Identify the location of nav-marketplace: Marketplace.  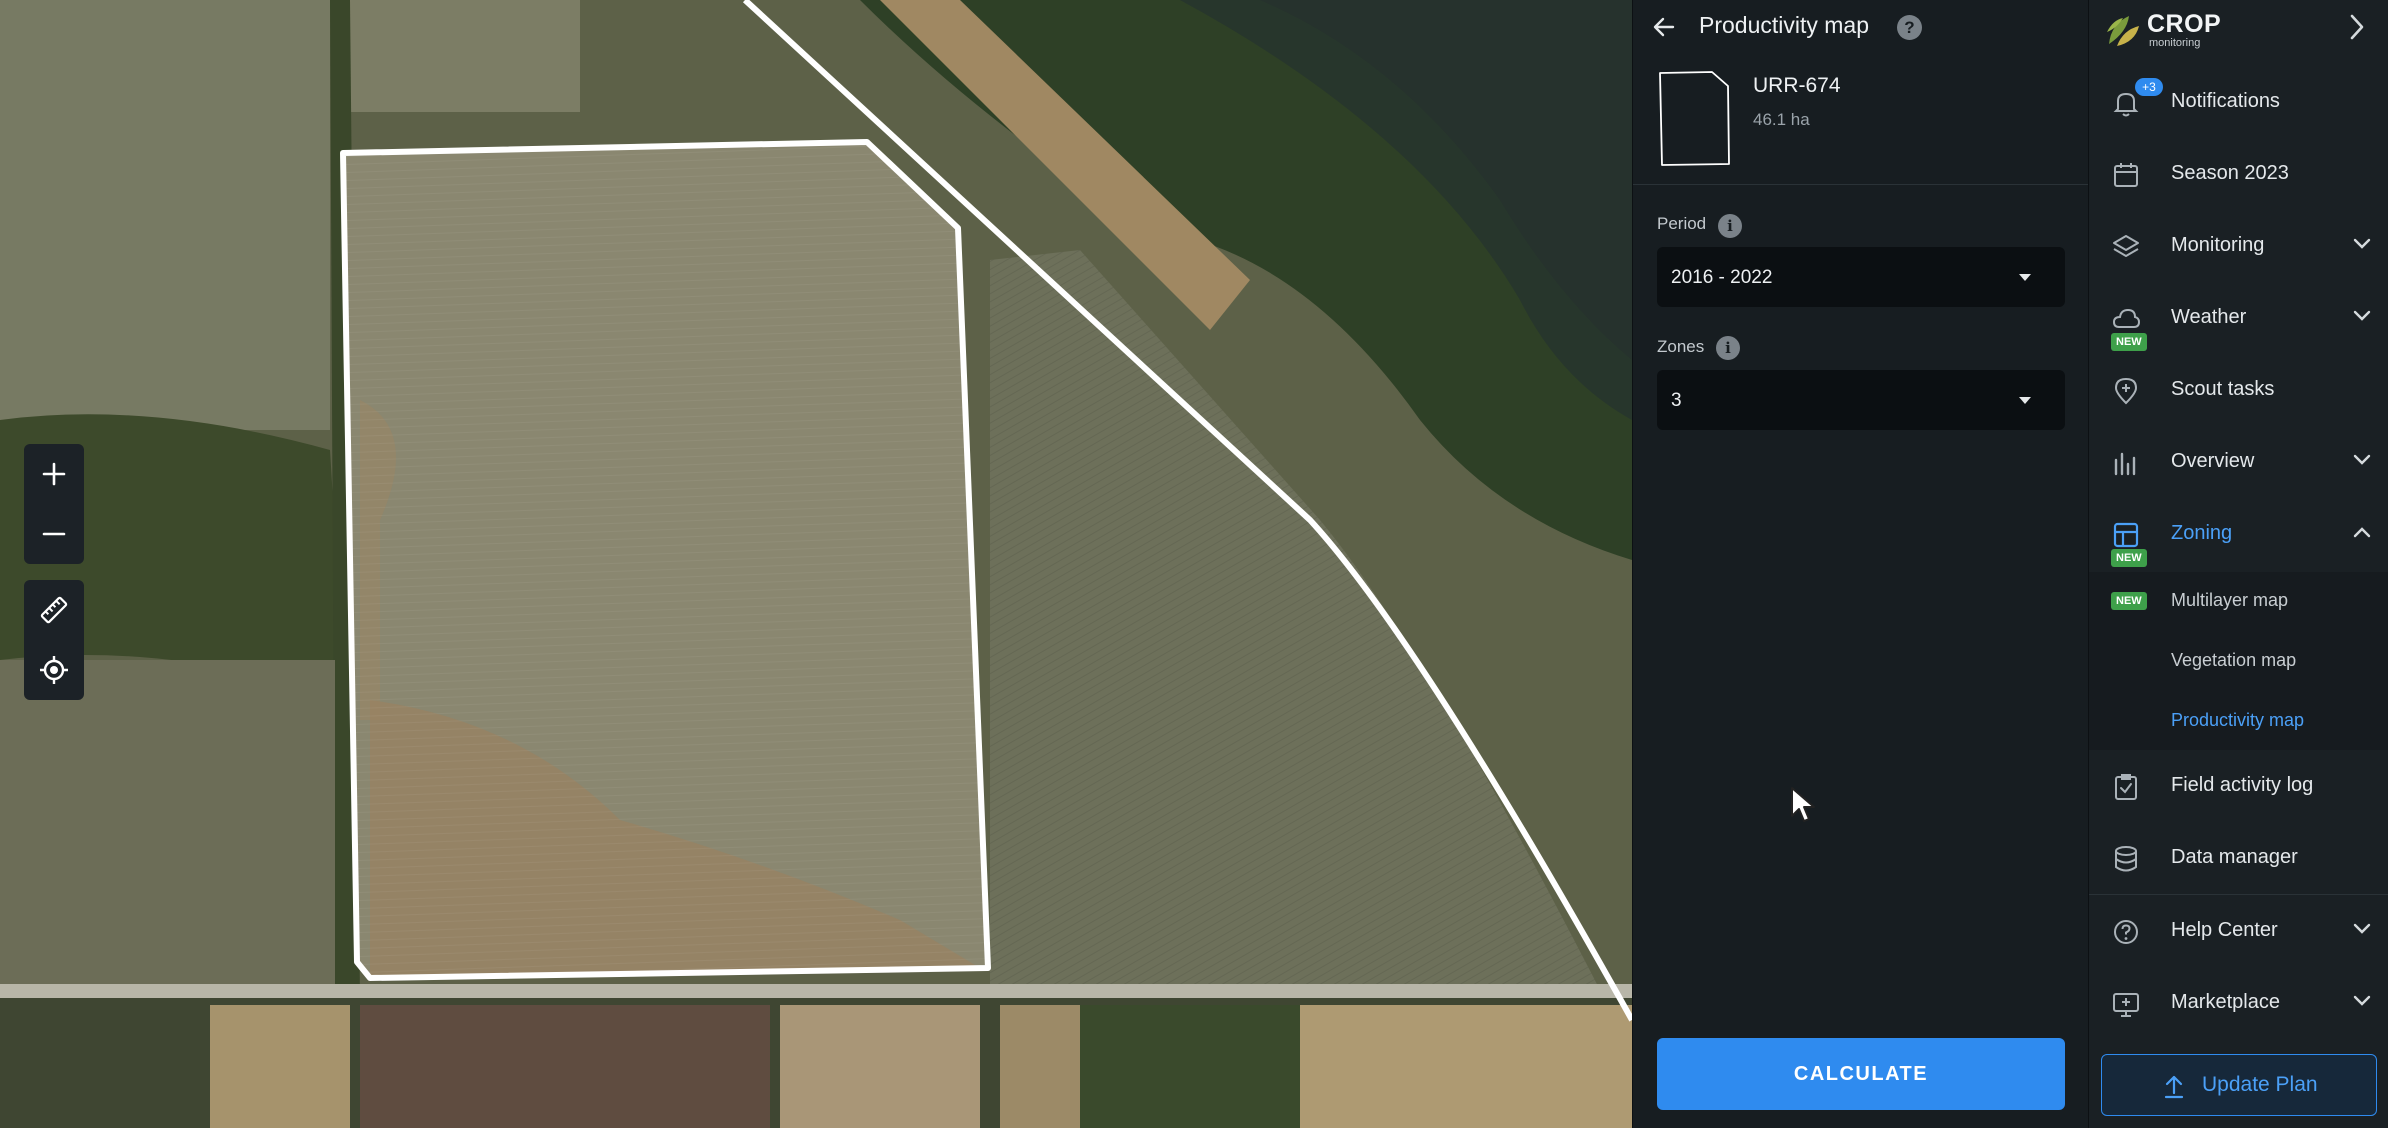
(2238, 1003).